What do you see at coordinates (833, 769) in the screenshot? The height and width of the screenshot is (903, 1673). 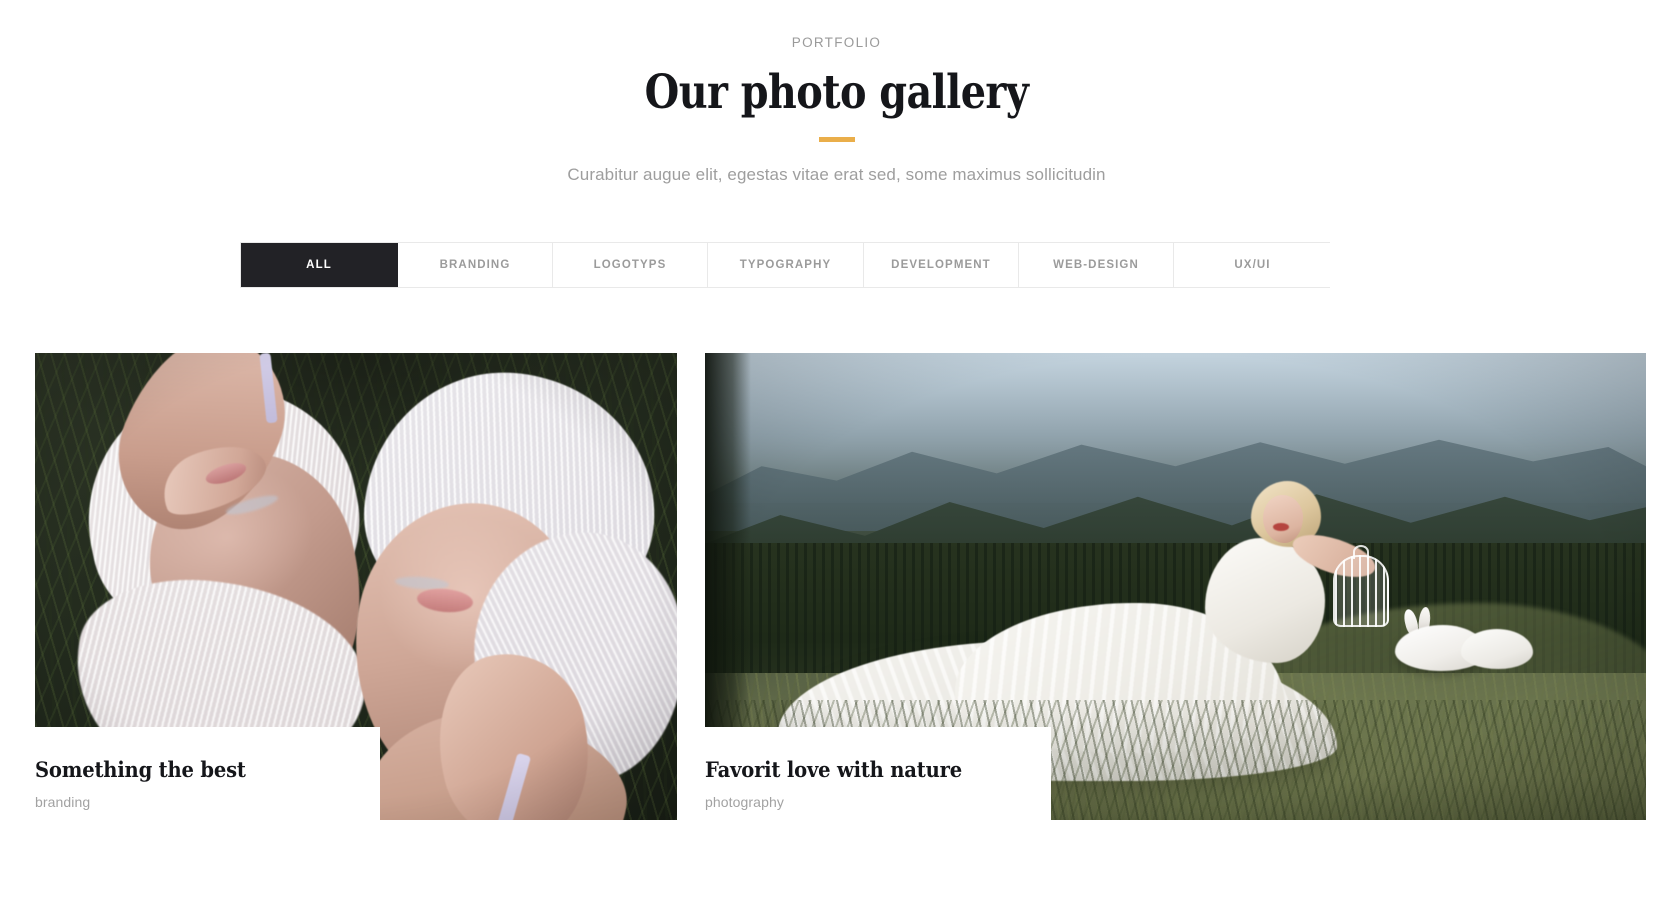 I see `gallery-item-title: Favorit love with nature` at bounding box center [833, 769].